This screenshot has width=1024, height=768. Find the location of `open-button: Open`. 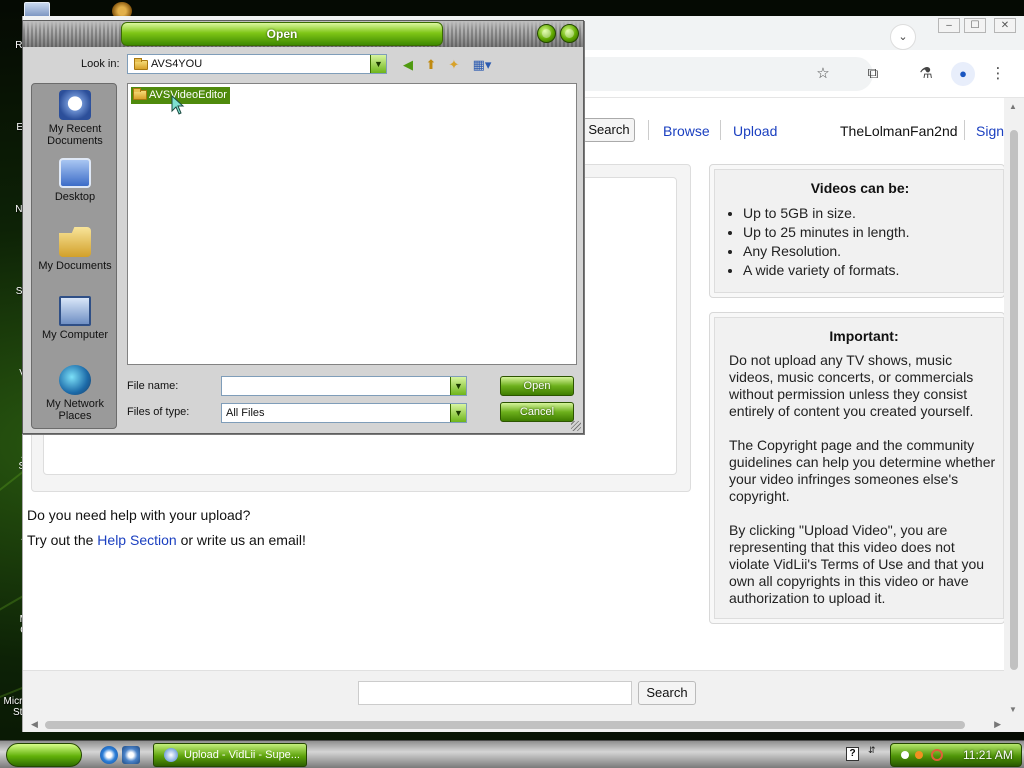

open-button: Open is located at coordinates (537, 386).